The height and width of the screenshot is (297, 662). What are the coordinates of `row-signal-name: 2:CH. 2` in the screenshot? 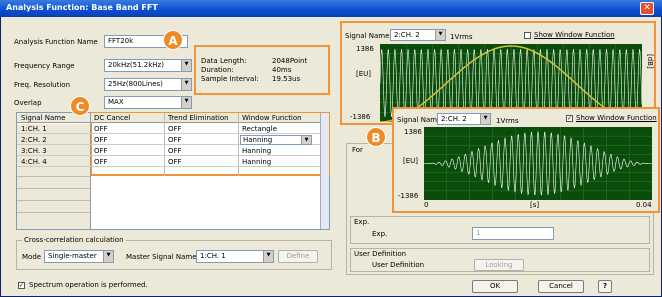 It's located at (34, 140).